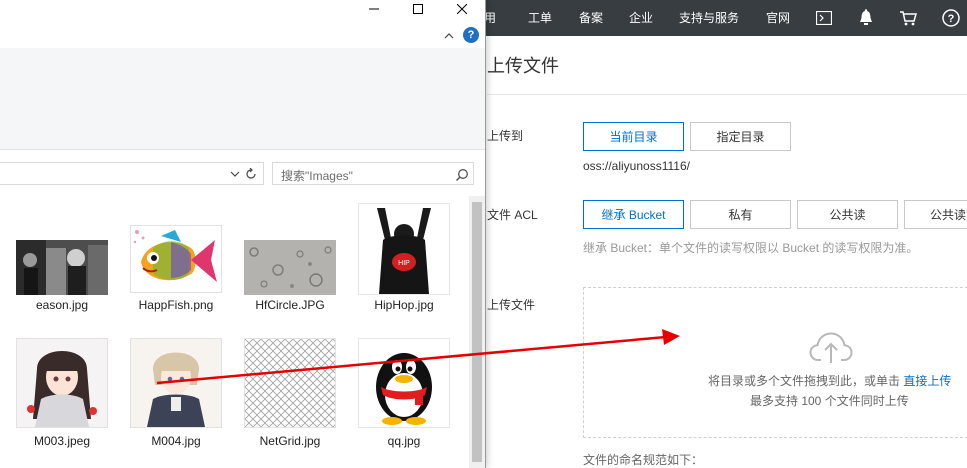  Describe the element at coordinates (847, 214) in the screenshot. I see `acl-public-read-button: 公共读` at that location.